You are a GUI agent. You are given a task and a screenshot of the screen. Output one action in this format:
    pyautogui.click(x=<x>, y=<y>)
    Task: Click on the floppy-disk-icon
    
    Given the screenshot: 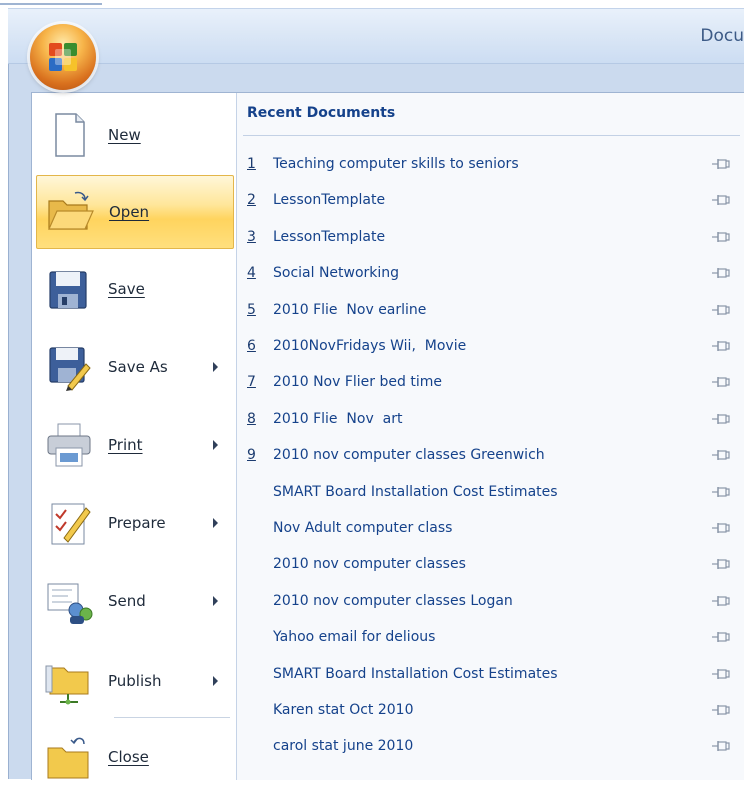 What is the action you would take?
    pyautogui.click(x=69, y=289)
    